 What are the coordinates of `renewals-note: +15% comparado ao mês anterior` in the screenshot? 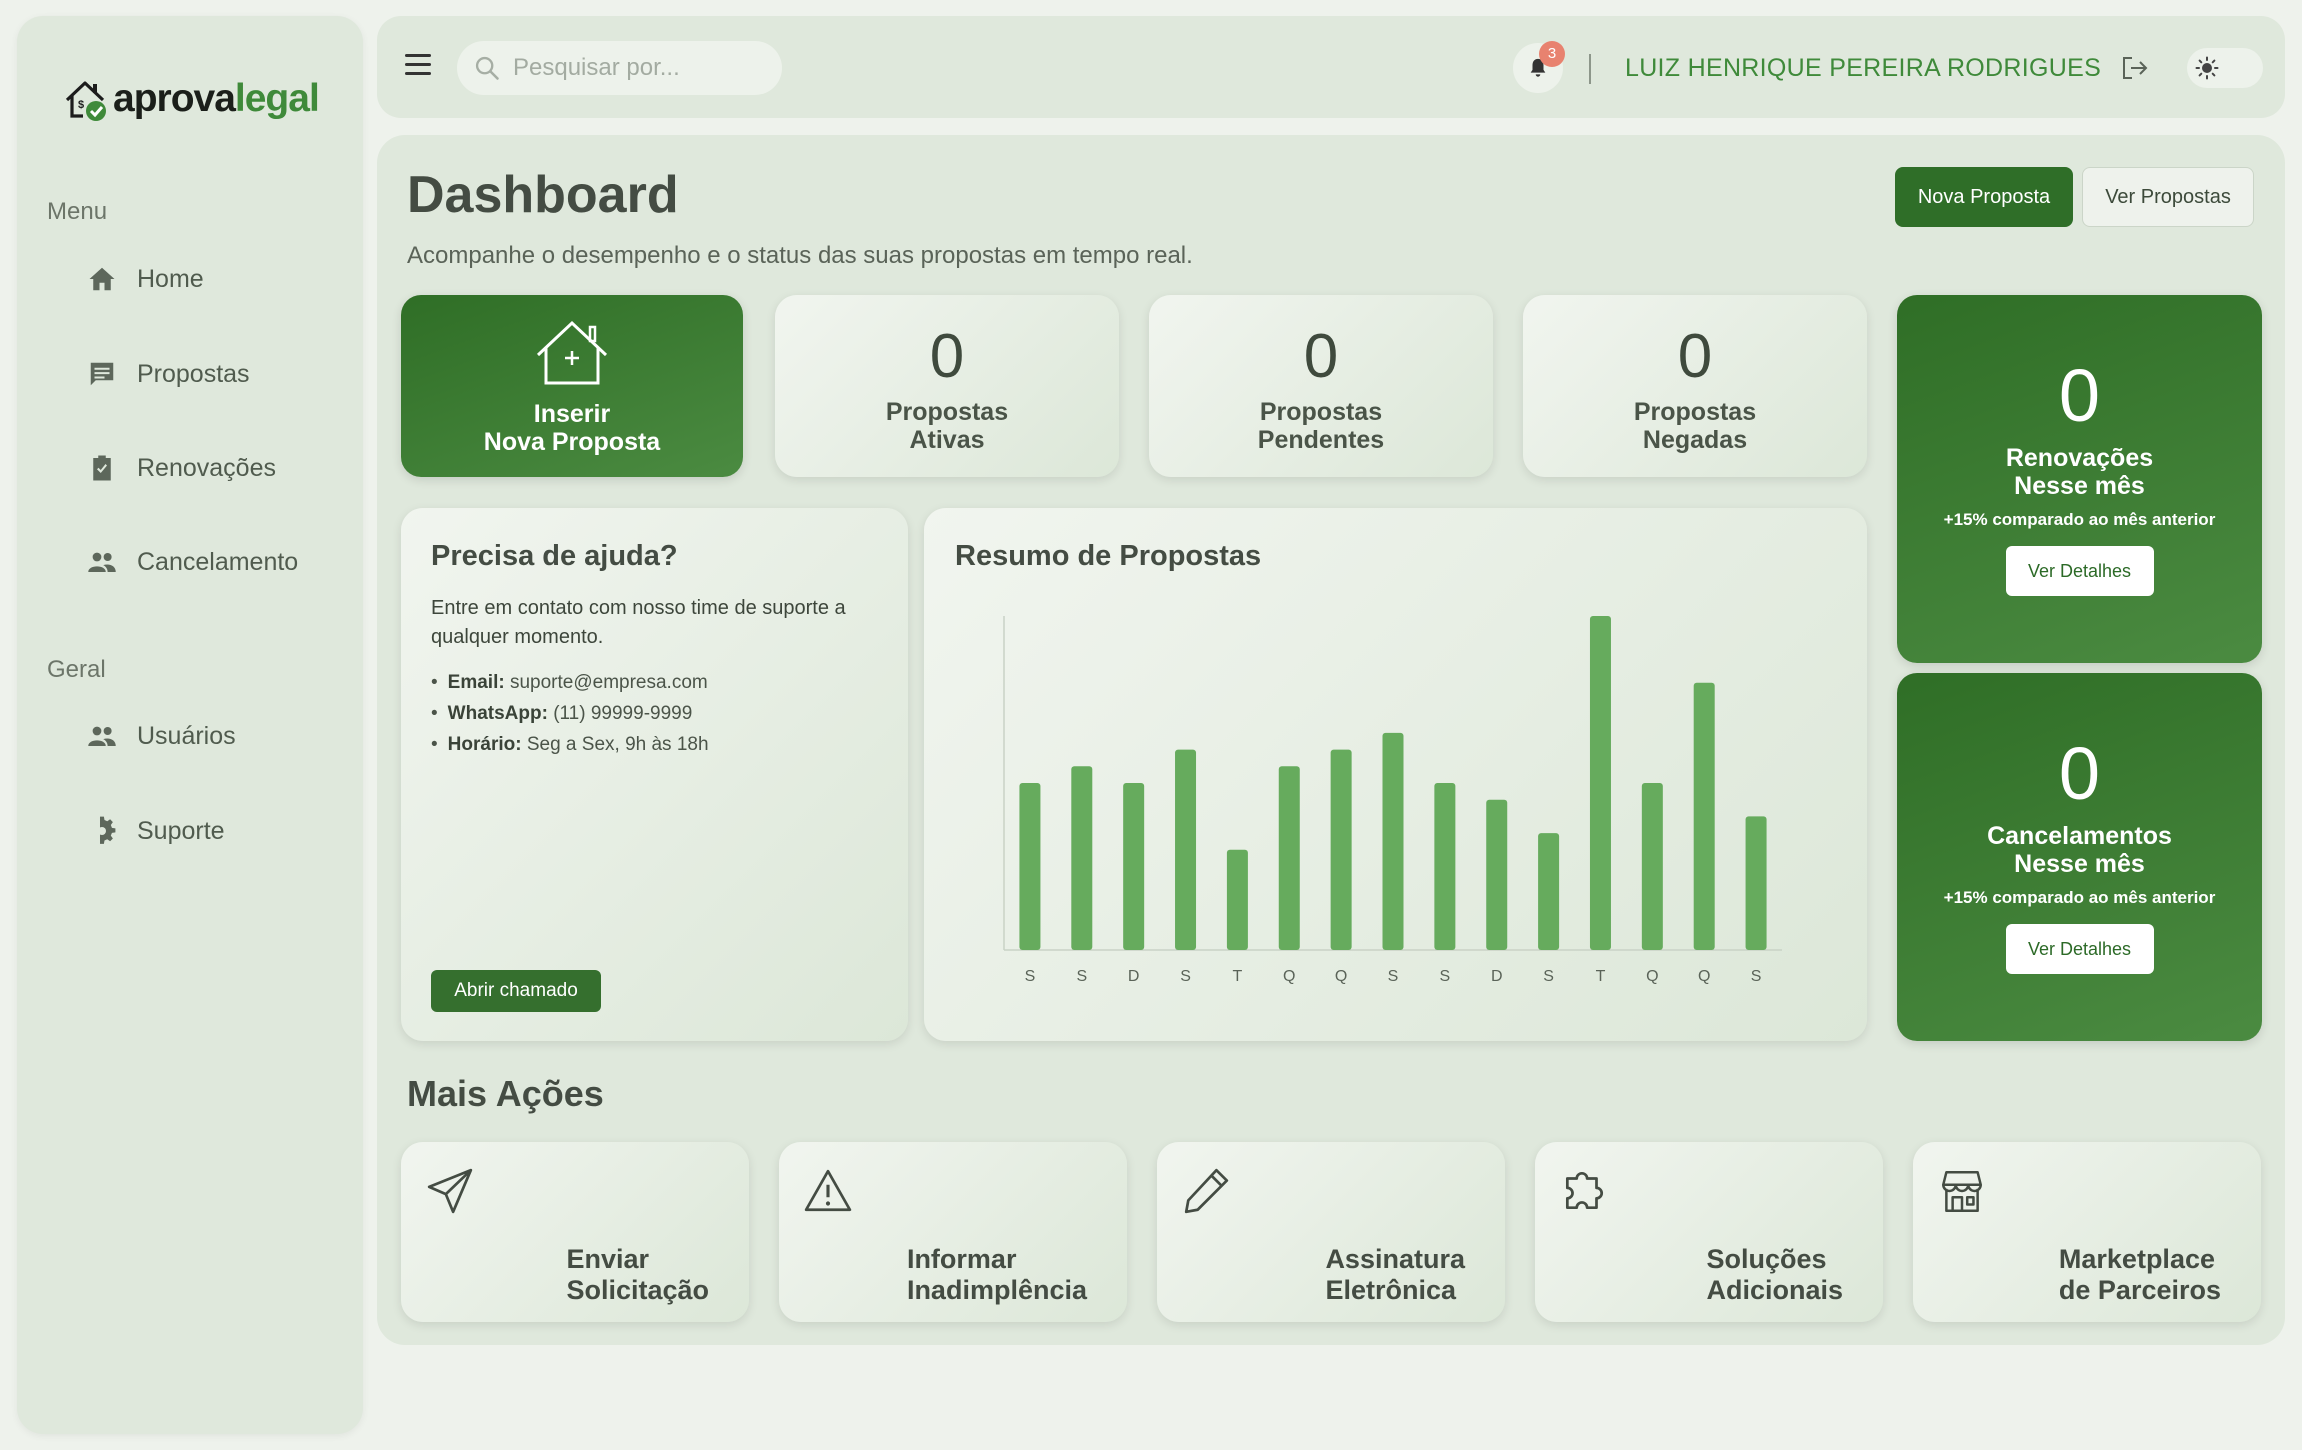 It's located at (2079, 519).